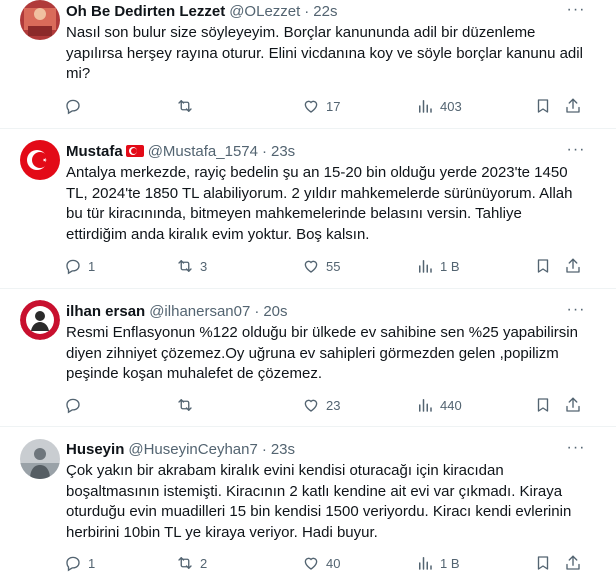  I want to click on retweet-button: 2, so click(191, 563).